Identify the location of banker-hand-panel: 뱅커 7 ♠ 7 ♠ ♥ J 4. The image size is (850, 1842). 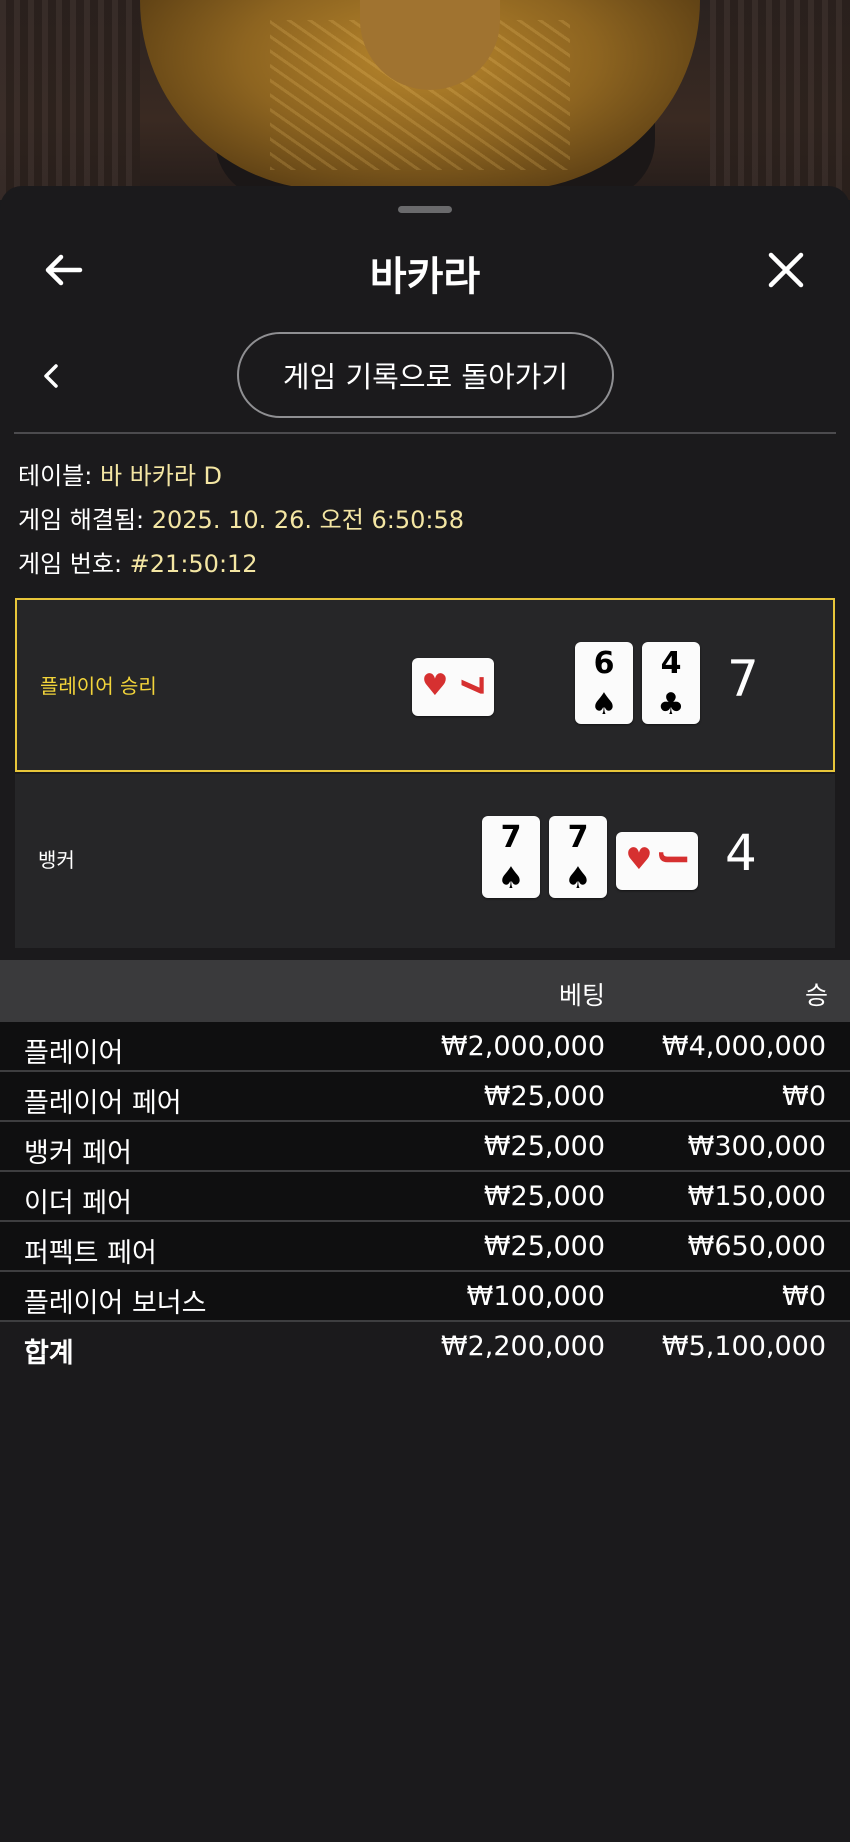
(425, 861).